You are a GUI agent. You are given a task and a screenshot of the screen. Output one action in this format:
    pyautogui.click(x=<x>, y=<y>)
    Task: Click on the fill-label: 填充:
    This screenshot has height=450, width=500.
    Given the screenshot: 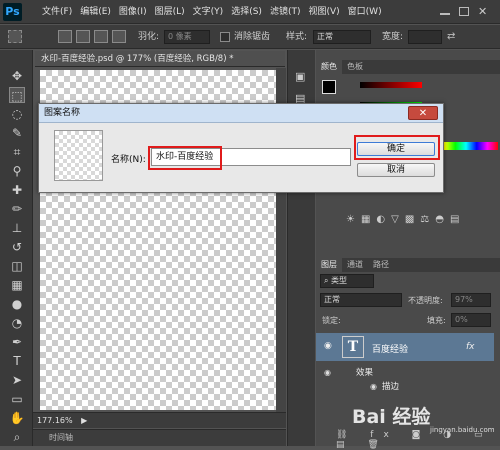 What is the action you would take?
    pyautogui.click(x=436, y=320)
    